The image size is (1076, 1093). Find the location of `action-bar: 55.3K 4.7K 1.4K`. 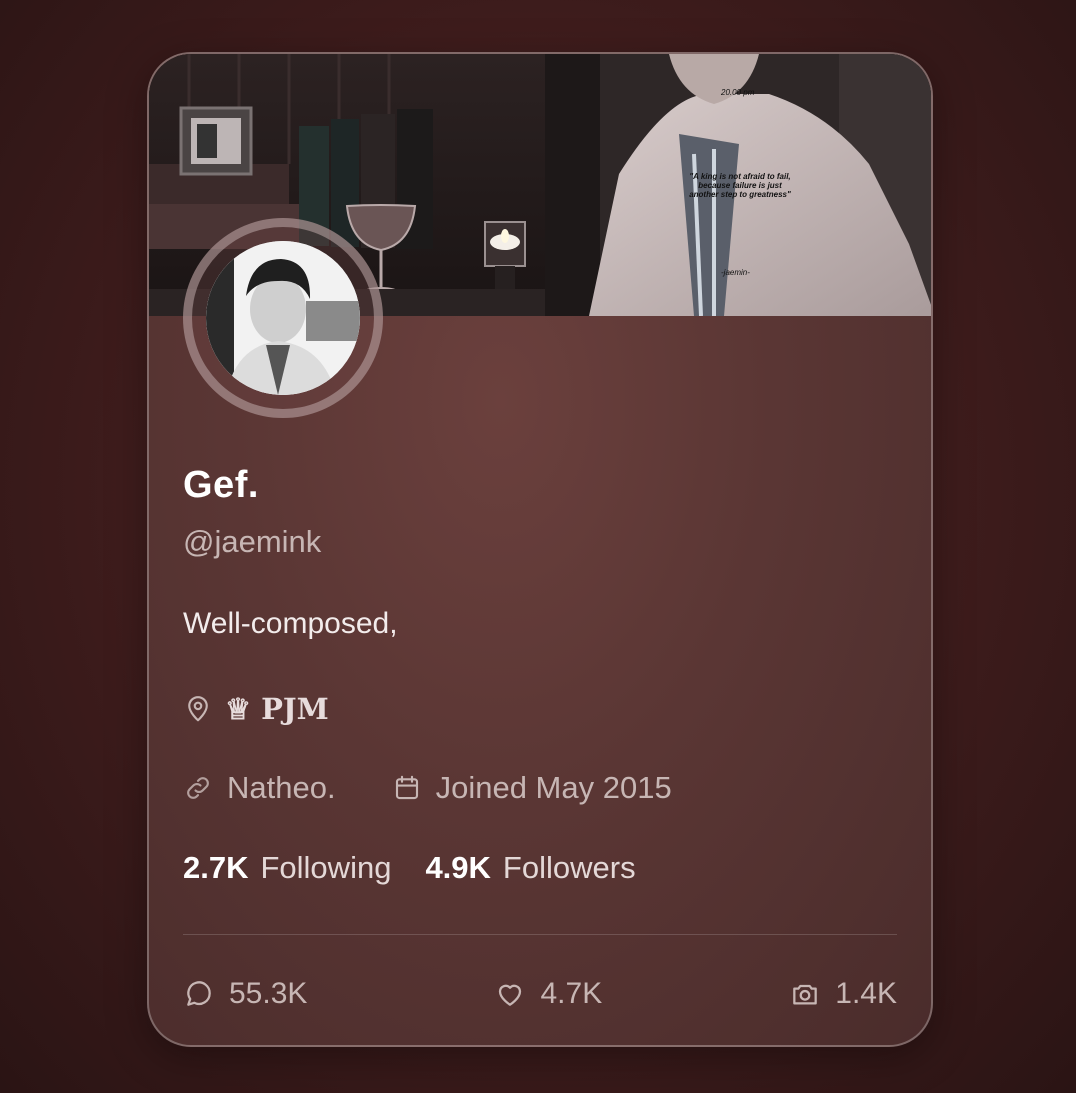

action-bar: 55.3K 4.7K 1.4K is located at coordinates (540, 994).